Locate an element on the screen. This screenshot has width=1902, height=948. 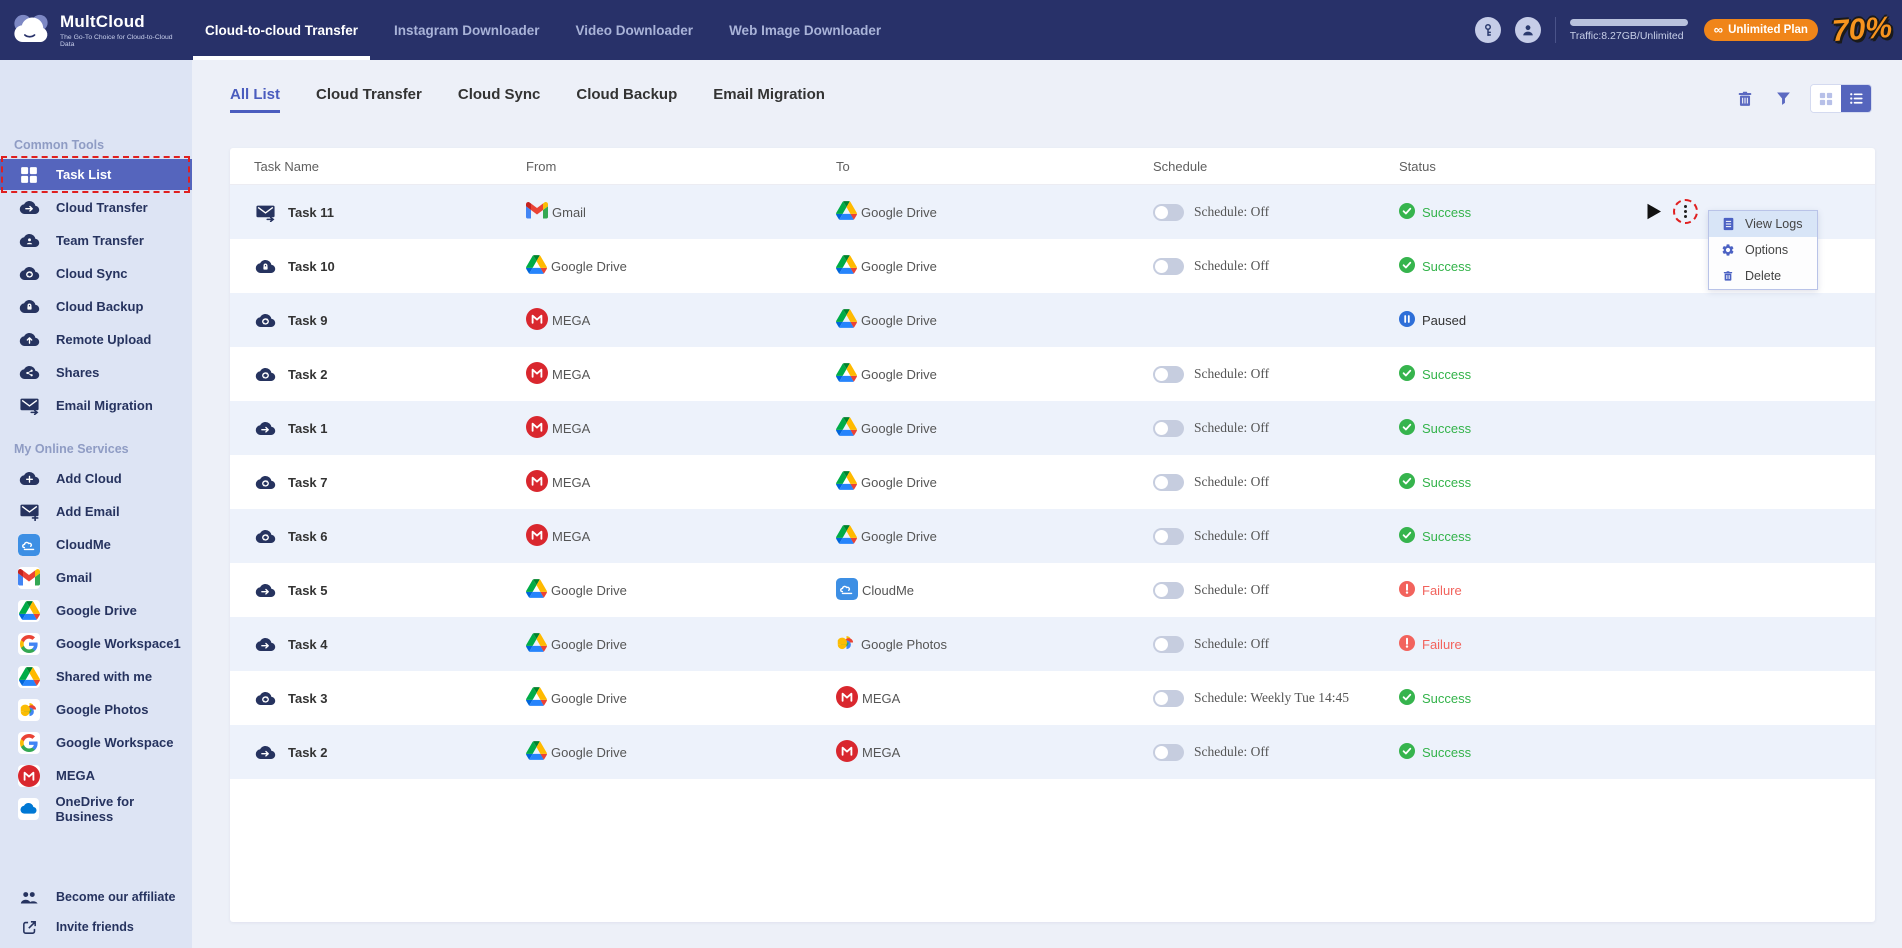
sidebar-item-gmail: Gmail is located at coordinates (96, 577).